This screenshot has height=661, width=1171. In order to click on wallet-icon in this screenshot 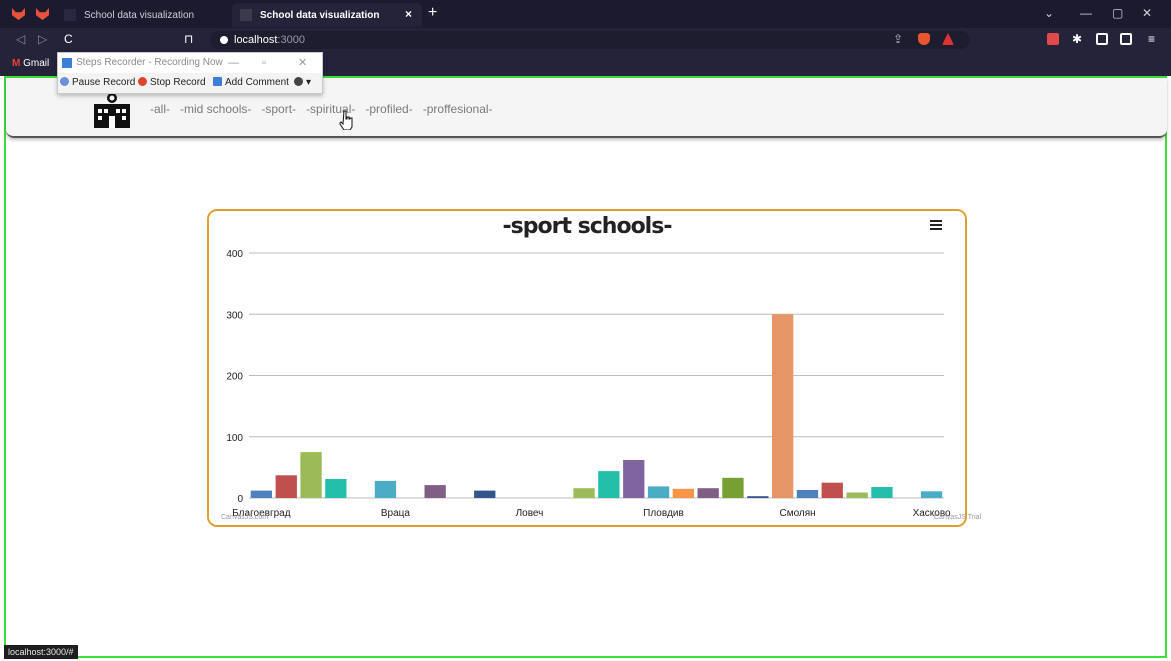, I will do `click(1126, 39)`.